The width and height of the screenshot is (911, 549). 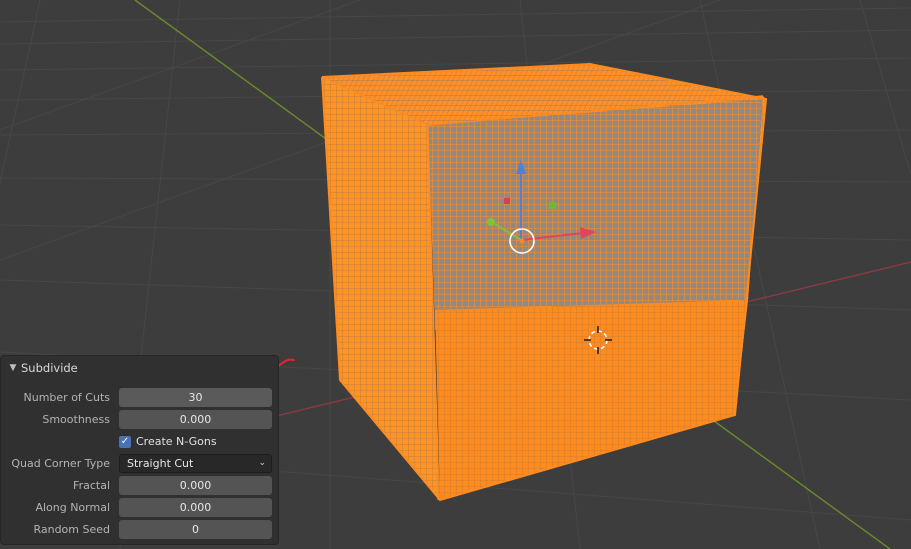 What do you see at coordinates (13, 368) in the screenshot?
I see `chevron-down-icon: ▼` at bounding box center [13, 368].